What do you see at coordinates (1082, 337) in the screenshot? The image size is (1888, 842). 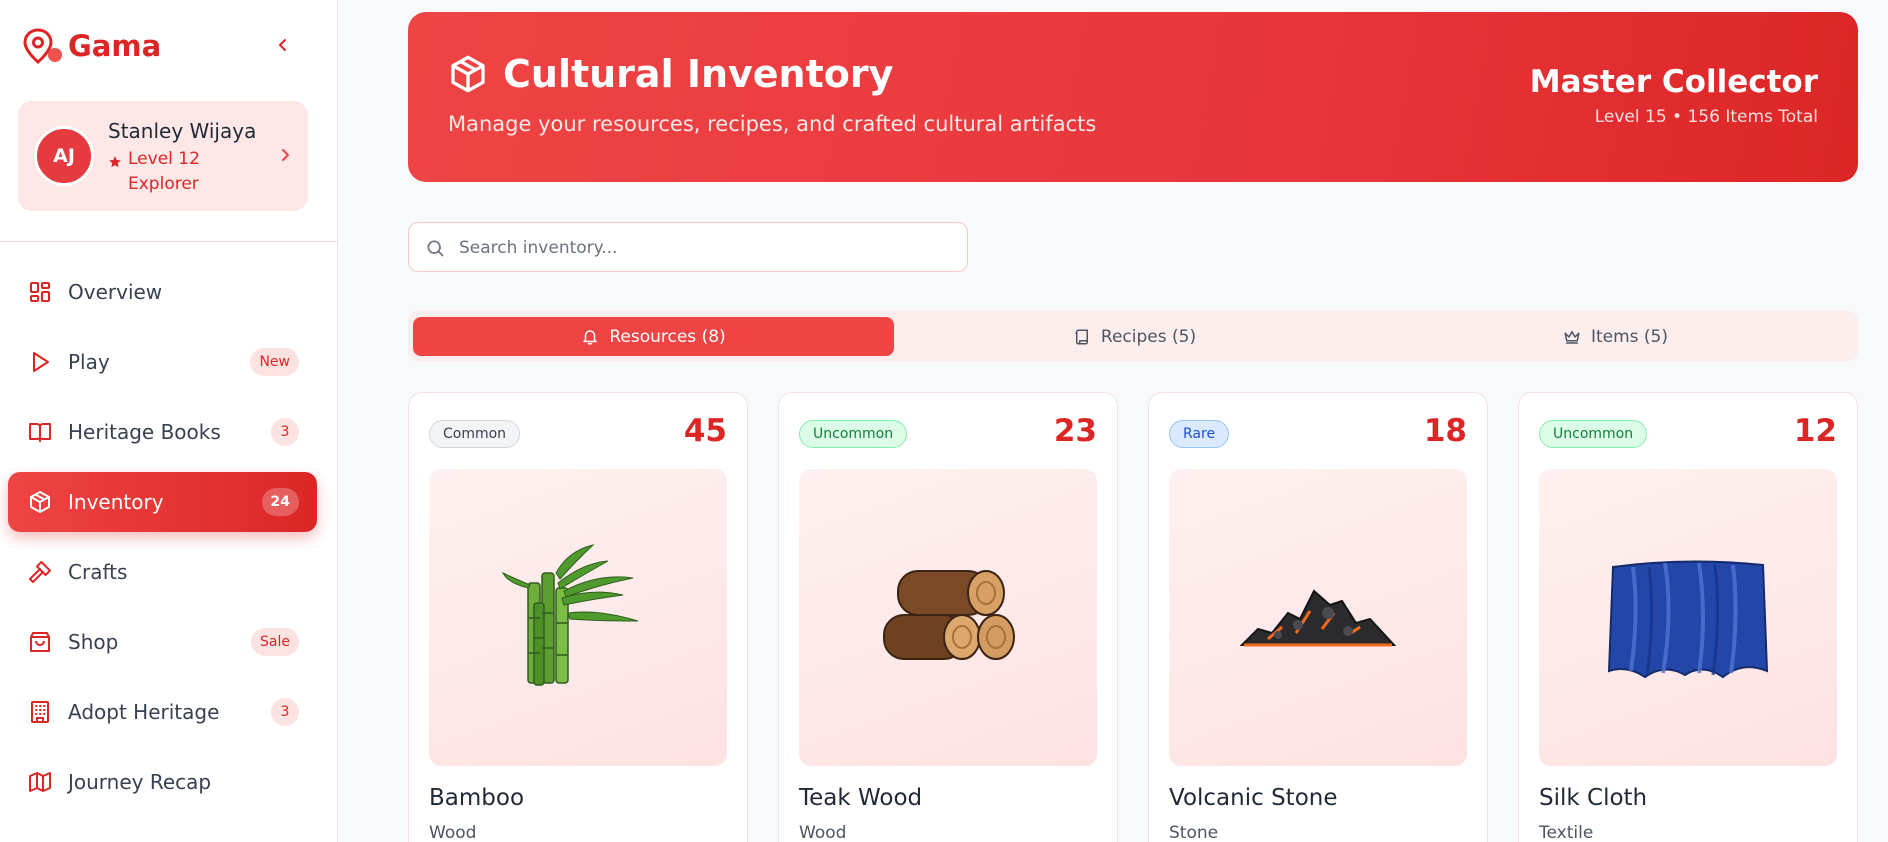 I see `scroll-icon` at bounding box center [1082, 337].